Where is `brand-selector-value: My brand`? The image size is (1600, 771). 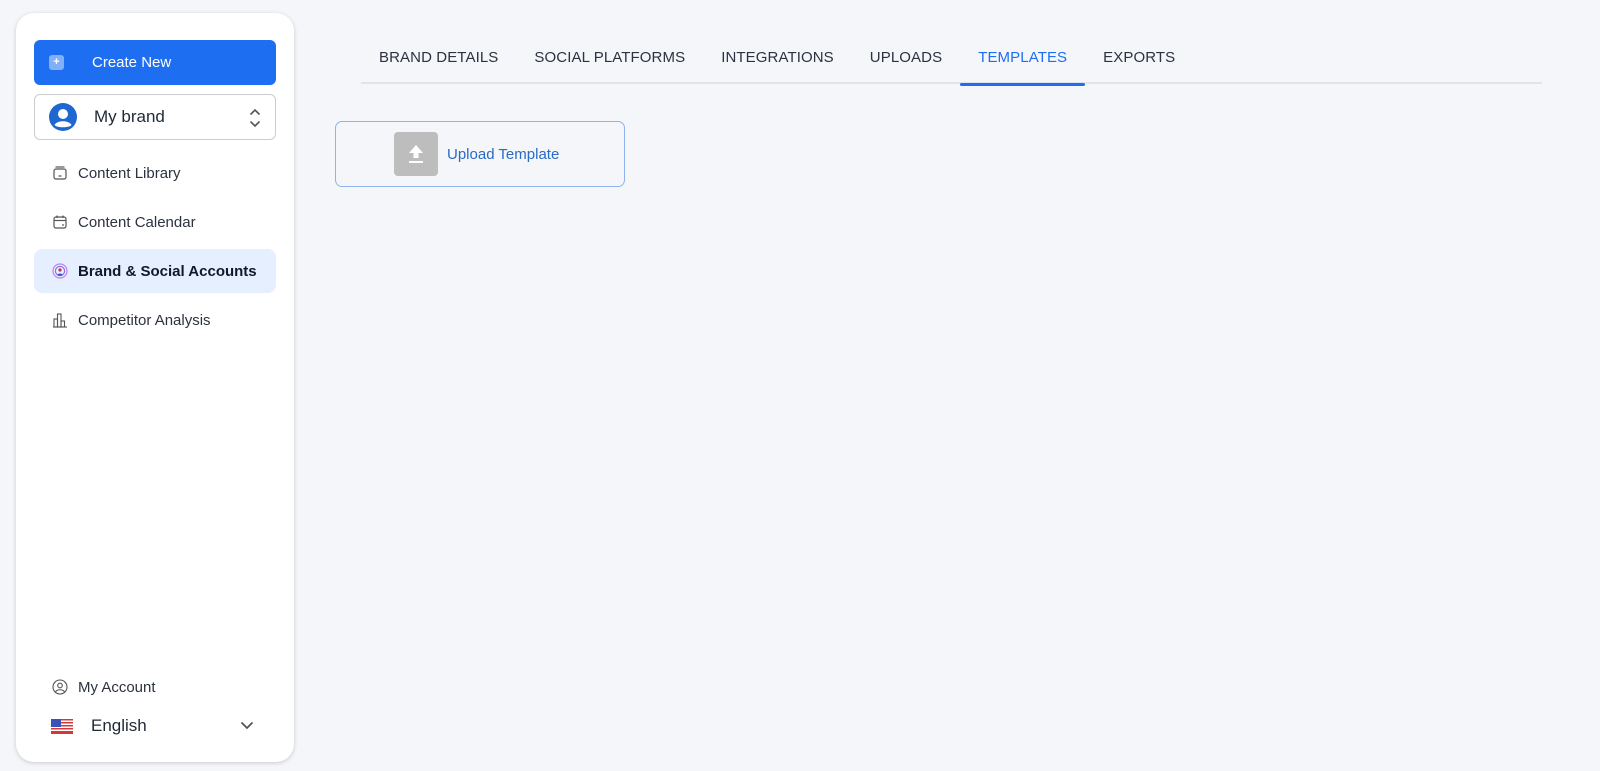 brand-selector-value: My brand is located at coordinates (129, 116).